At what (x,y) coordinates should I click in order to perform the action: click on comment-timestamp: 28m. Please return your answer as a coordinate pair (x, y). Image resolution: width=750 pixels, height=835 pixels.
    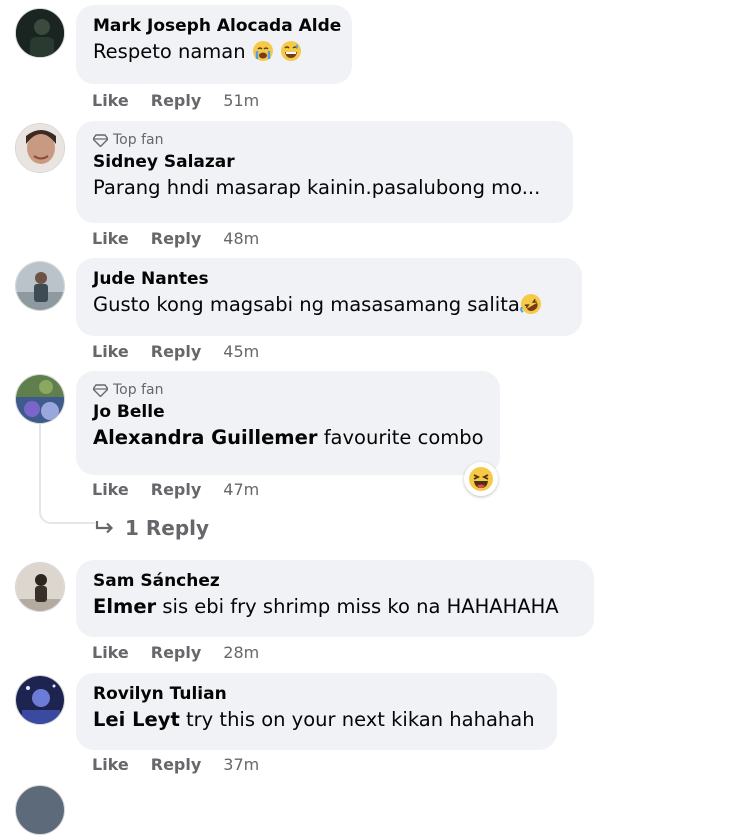
    Looking at the image, I should click on (241, 652).